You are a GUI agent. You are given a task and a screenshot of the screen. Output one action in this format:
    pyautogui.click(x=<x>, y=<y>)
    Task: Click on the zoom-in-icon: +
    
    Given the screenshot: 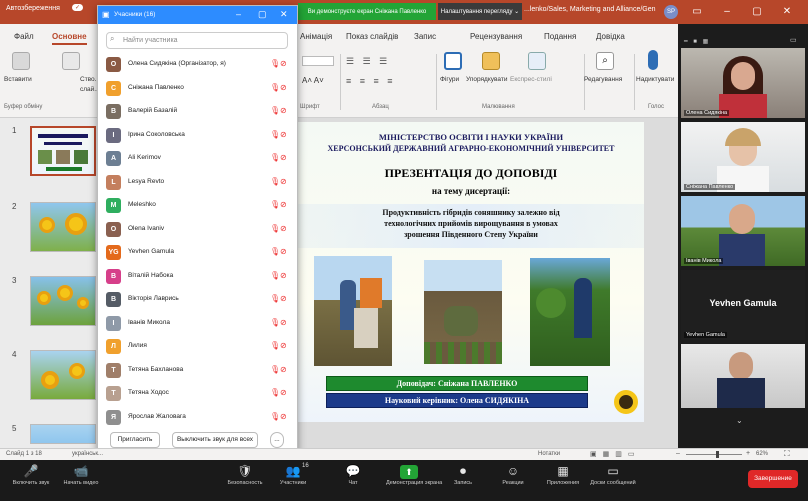 What is the action you would take?
    pyautogui.click(x=748, y=453)
    